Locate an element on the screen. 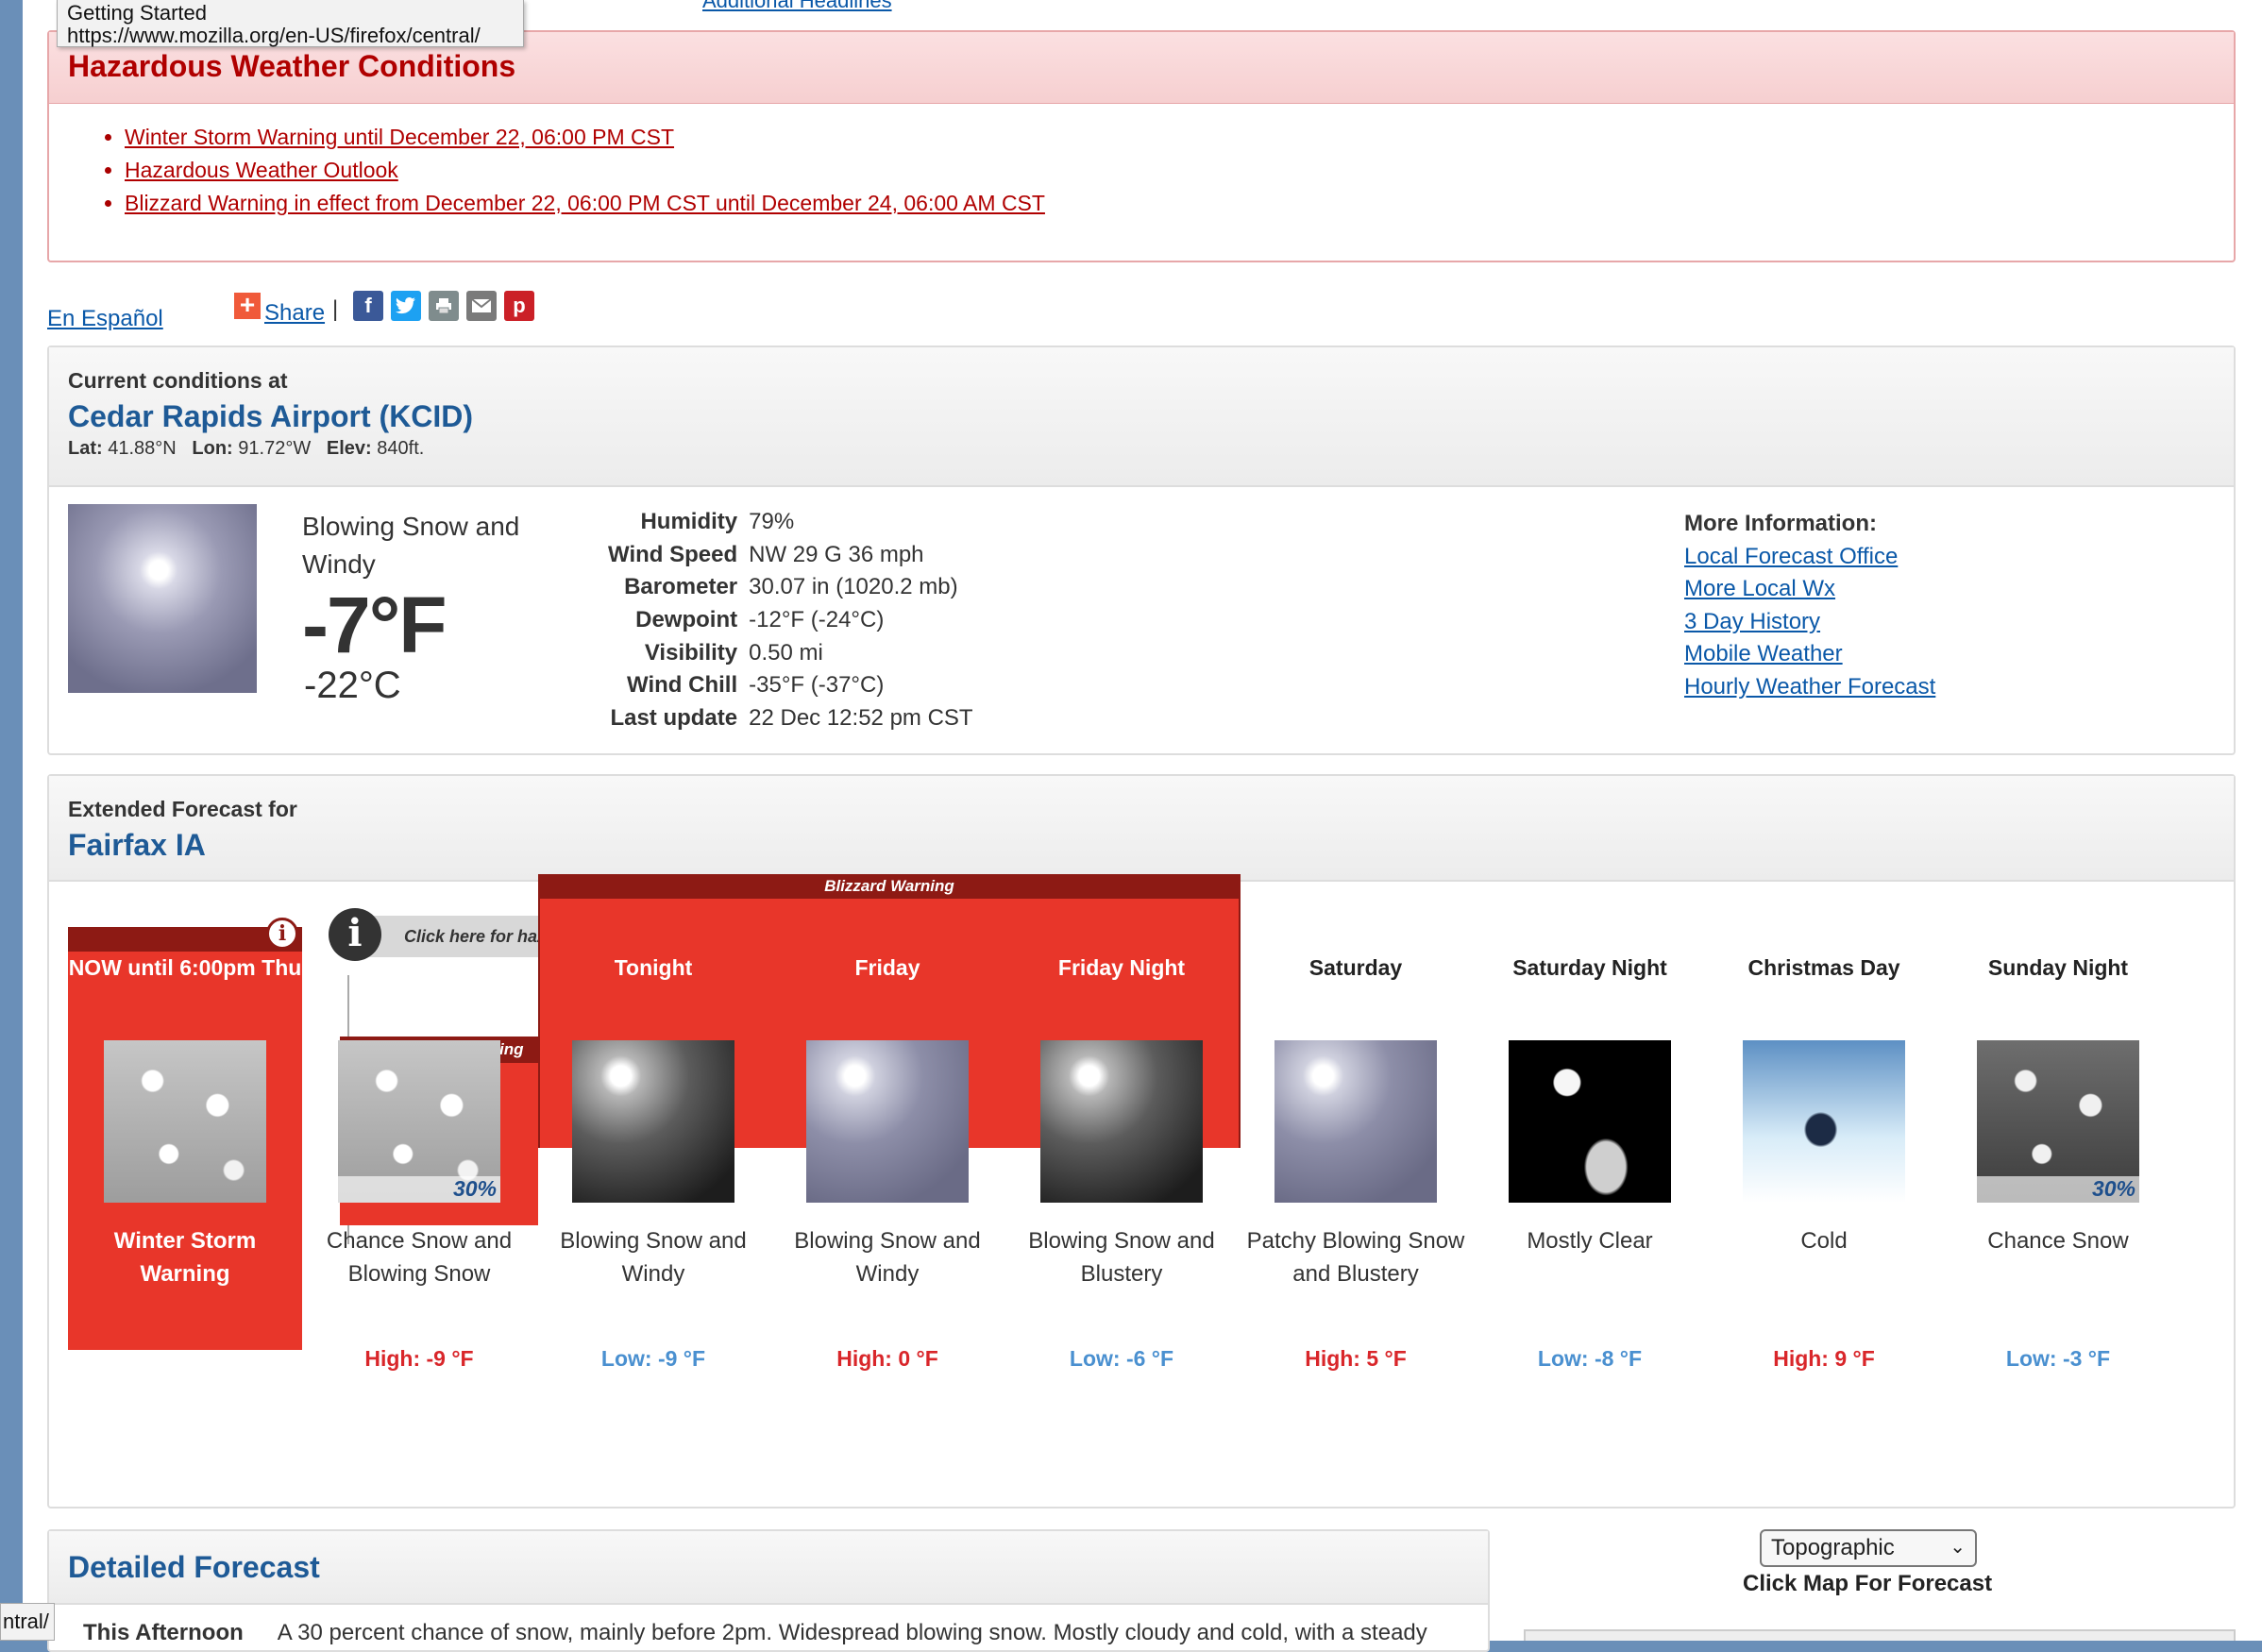 Image resolution: width=2262 pixels, height=1652 pixels. more-info-title: More Information: is located at coordinates (1781, 523).